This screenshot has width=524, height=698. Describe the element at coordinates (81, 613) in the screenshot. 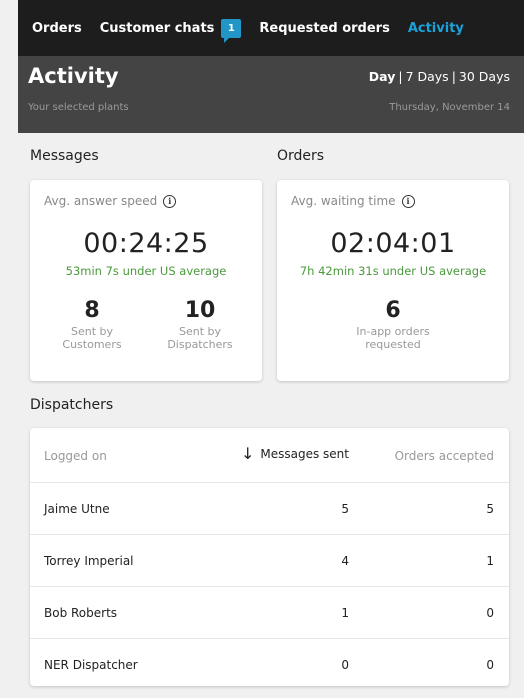

I see `dispatcher-name: Bob Roberts` at that location.